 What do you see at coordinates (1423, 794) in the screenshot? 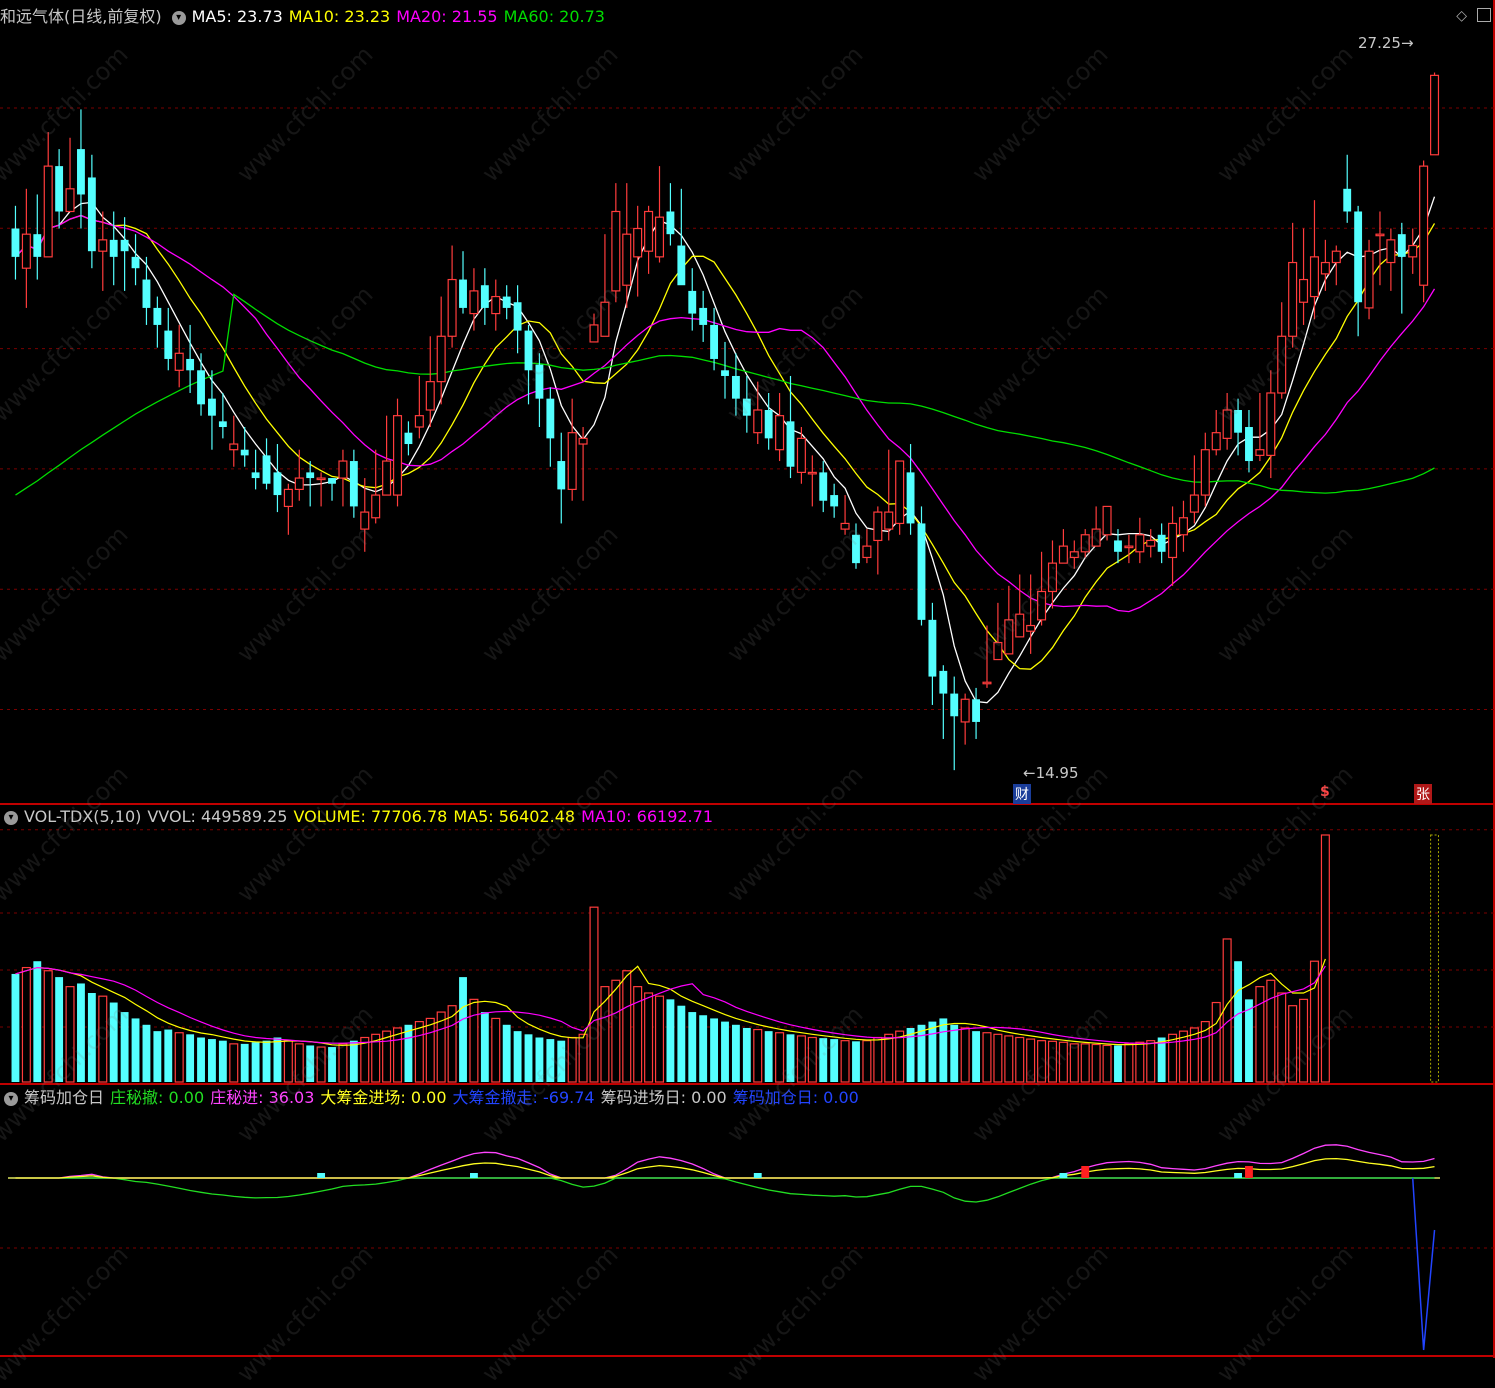
I see `limit-up-tag: 张` at bounding box center [1423, 794].